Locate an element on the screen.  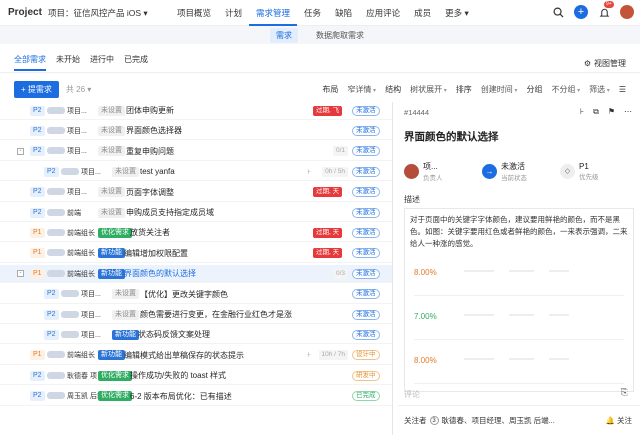
requirement-title: 重复申购问题 is located at coordinates (150, 151).